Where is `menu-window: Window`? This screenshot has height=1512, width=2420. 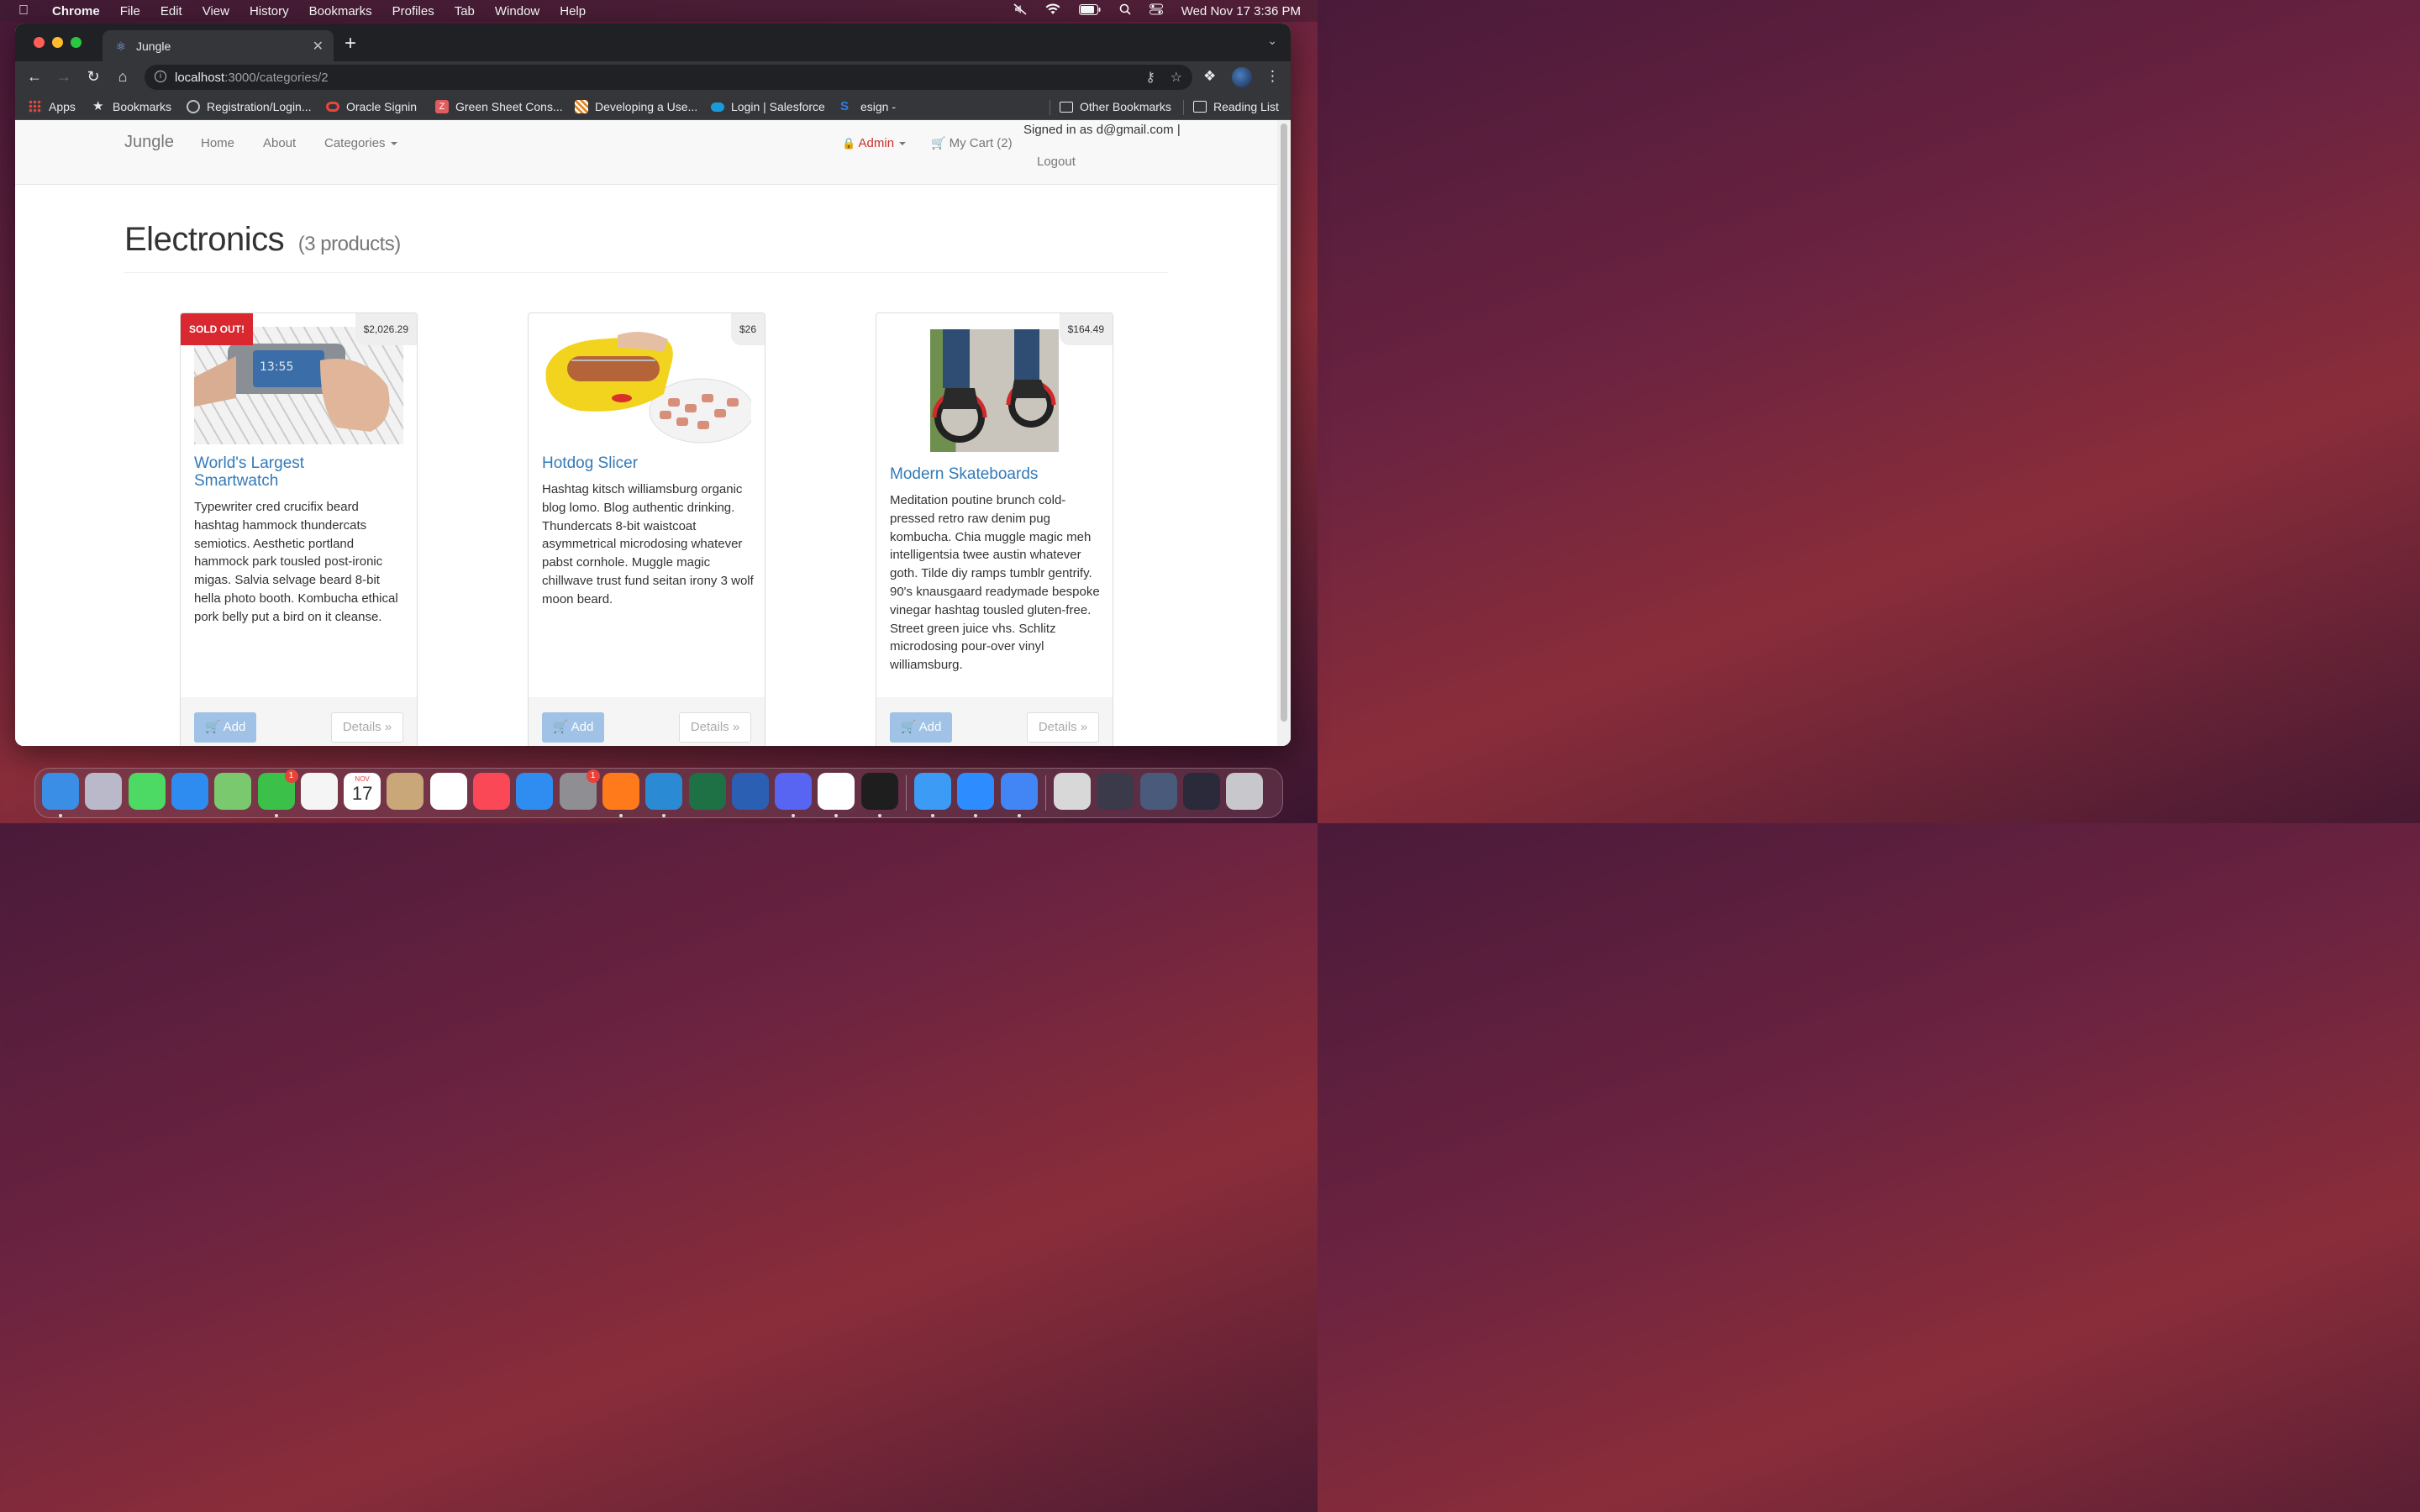 menu-window: Window is located at coordinates (517, 11).